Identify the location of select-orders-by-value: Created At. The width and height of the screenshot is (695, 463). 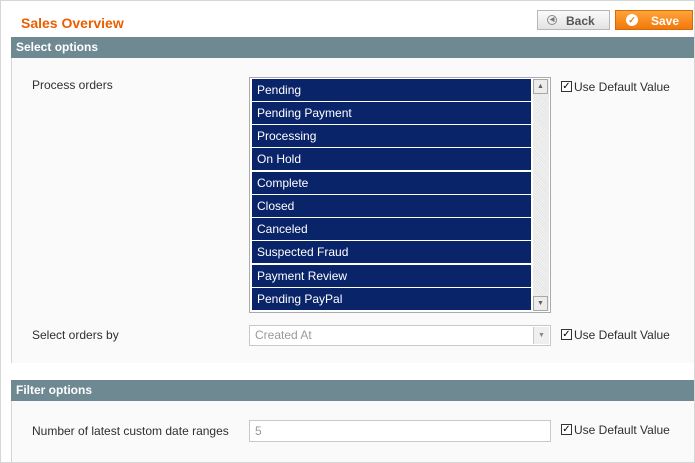
(283, 335).